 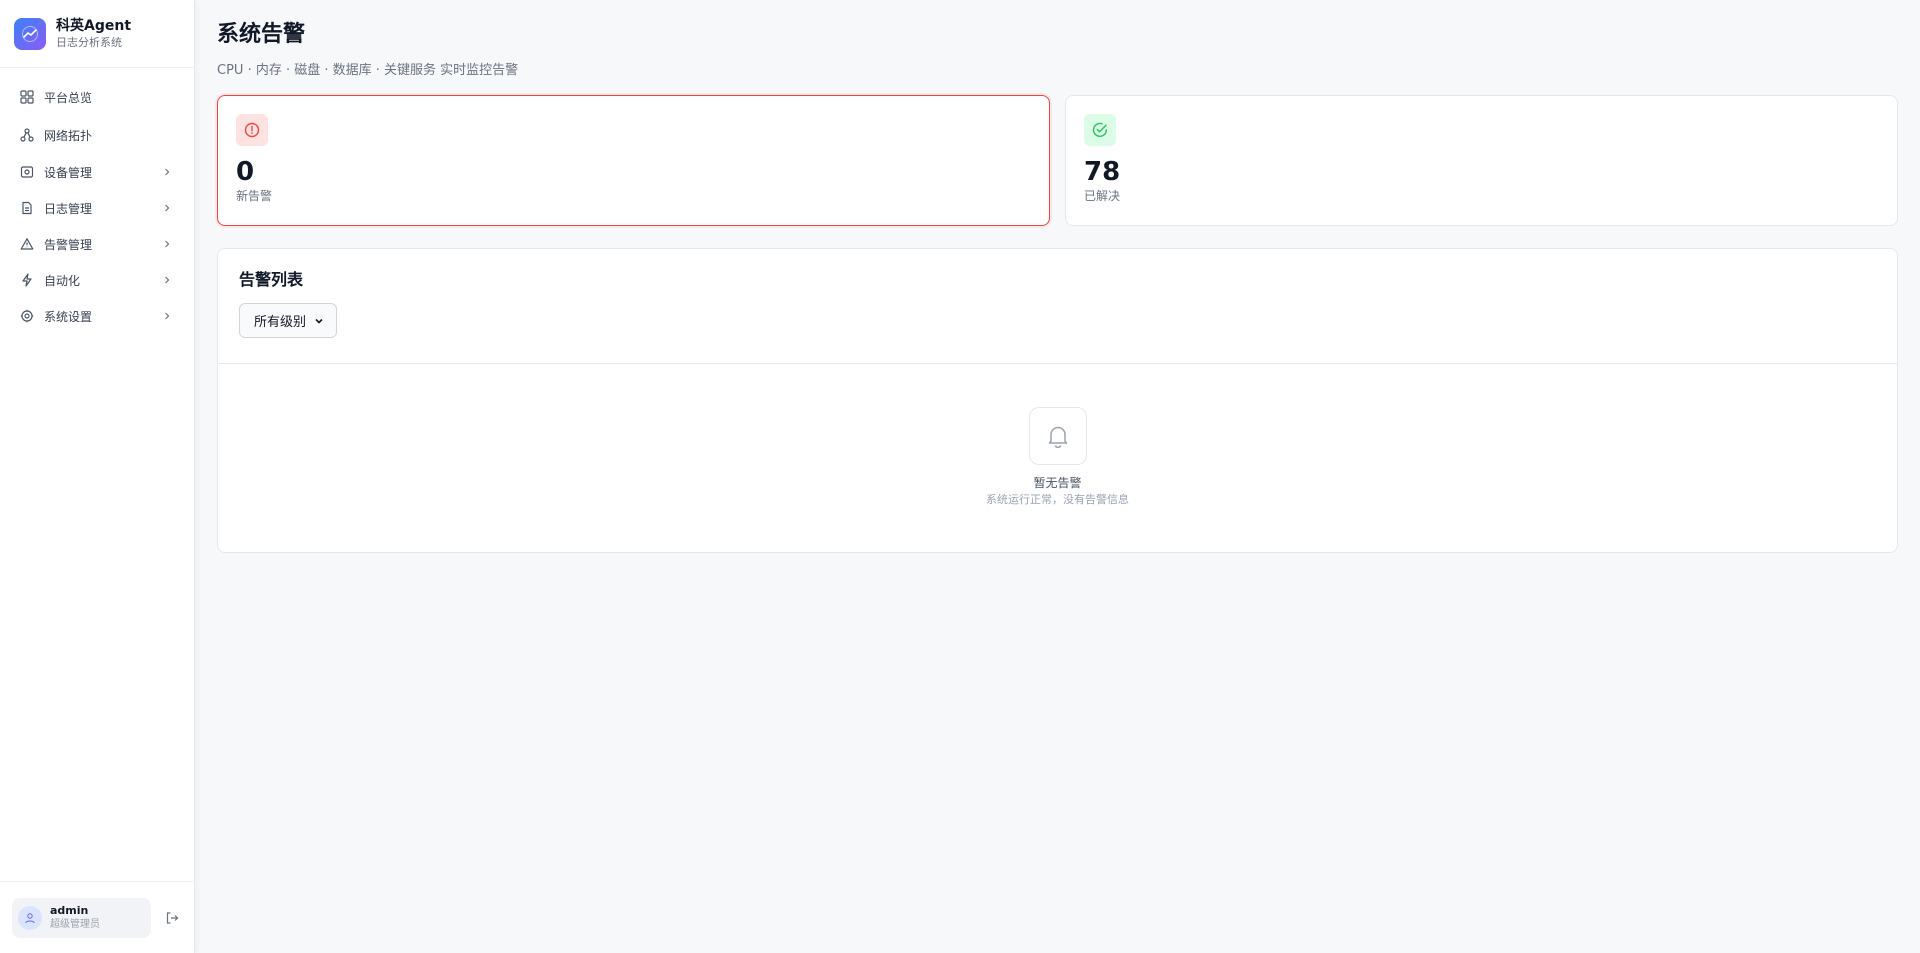 What do you see at coordinates (27, 172) in the screenshot?
I see `device-icon` at bounding box center [27, 172].